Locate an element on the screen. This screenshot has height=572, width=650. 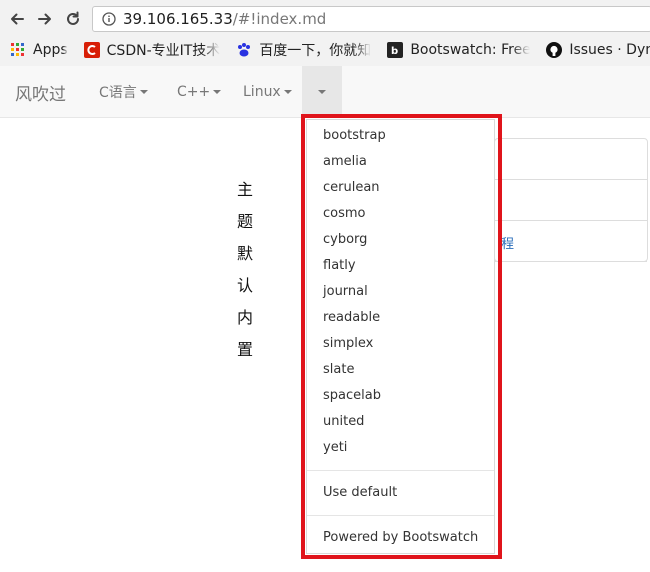
theme-item-yeti: yeti is located at coordinates (335, 447).